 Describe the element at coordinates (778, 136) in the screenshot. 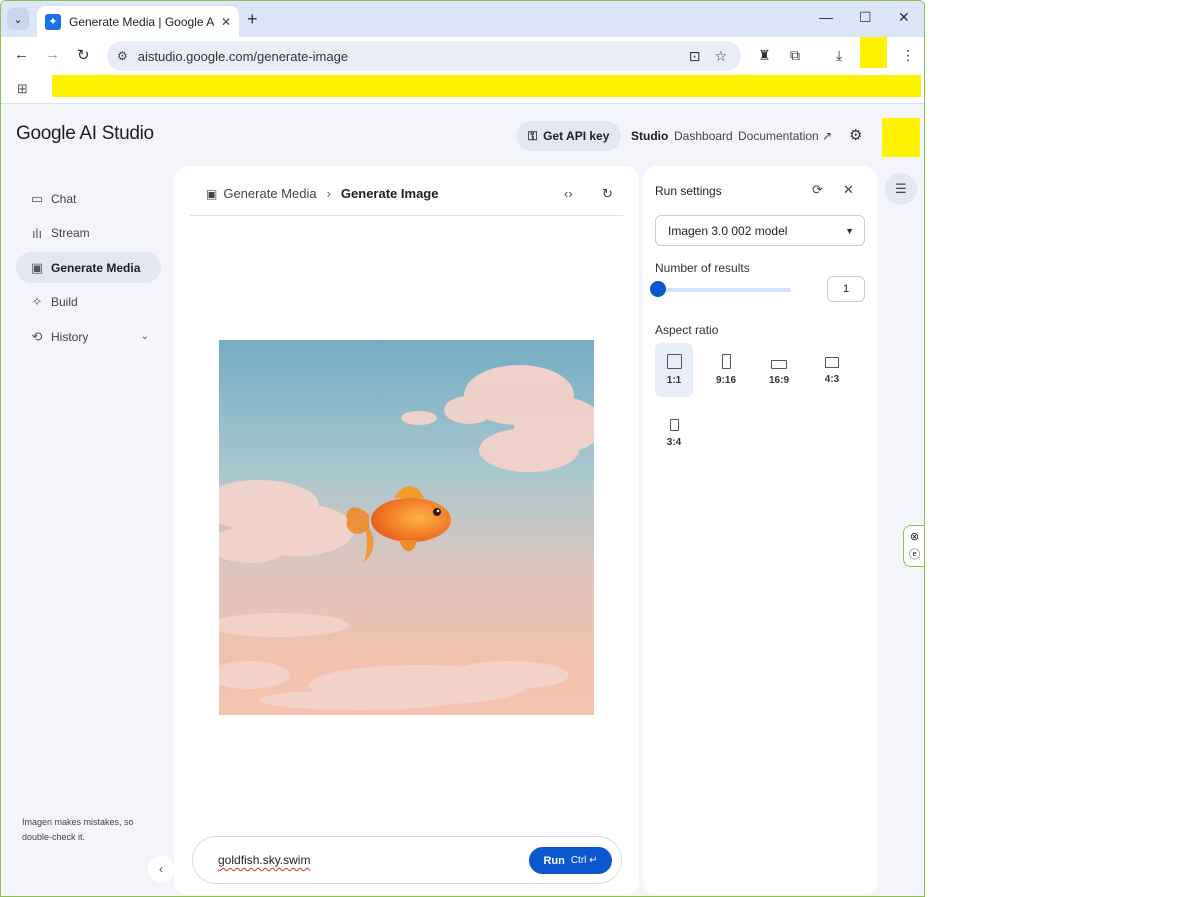

I see `nav-documentation-label: Documentation` at that location.